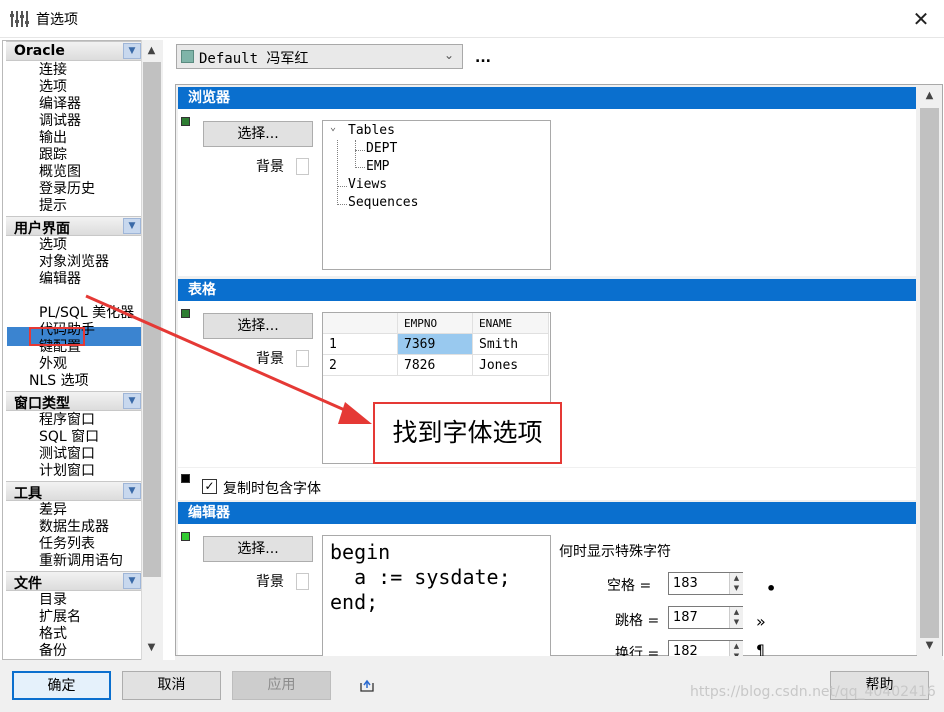  I want to click on annotation-callout: 找到字体选项, so click(467, 433).